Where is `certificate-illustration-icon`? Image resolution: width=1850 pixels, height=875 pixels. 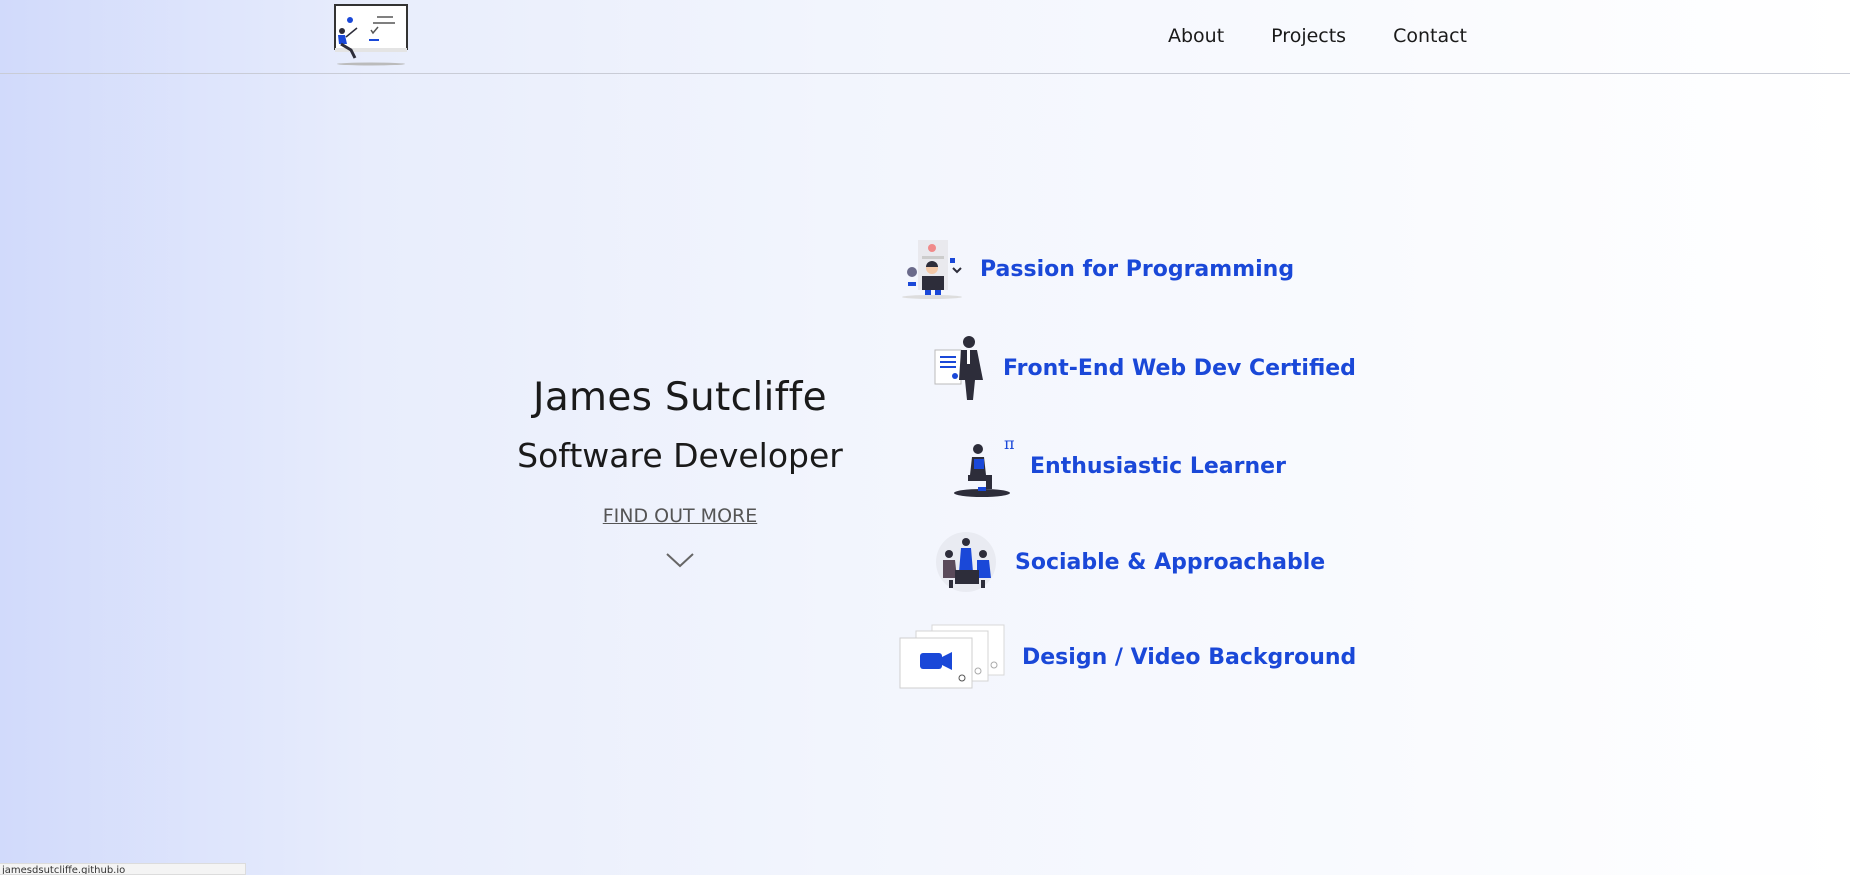 certificate-illustration-icon is located at coordinates (958, 368).